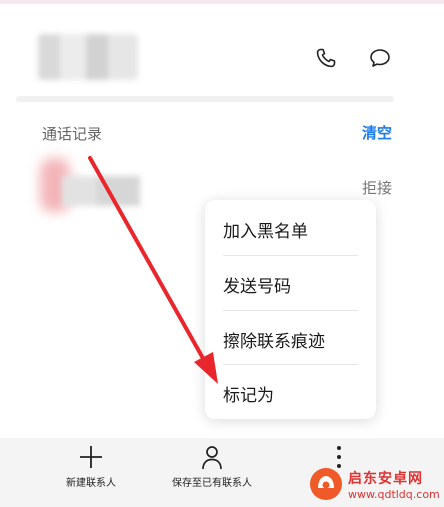 This screenshot has width=444, height=507. Describe the element at coordinates (274, 339) in the screenshot. I see `menu-item-erase-traces: 擦除联系痕迹` at that location.